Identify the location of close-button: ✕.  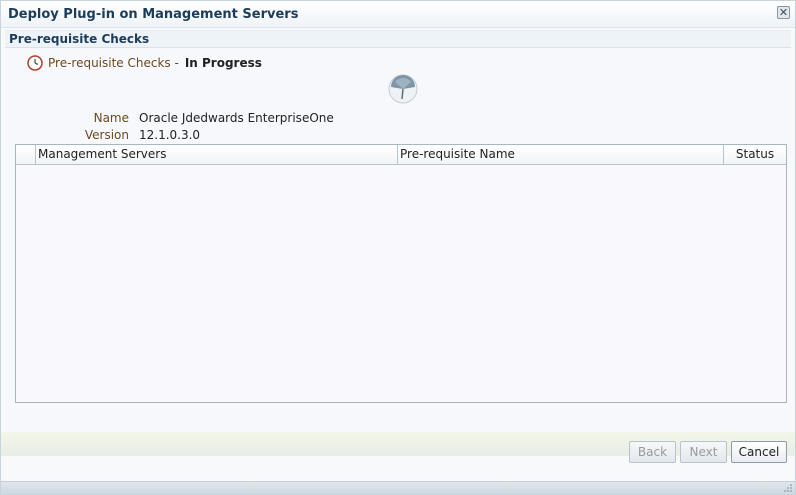
(783, 12).